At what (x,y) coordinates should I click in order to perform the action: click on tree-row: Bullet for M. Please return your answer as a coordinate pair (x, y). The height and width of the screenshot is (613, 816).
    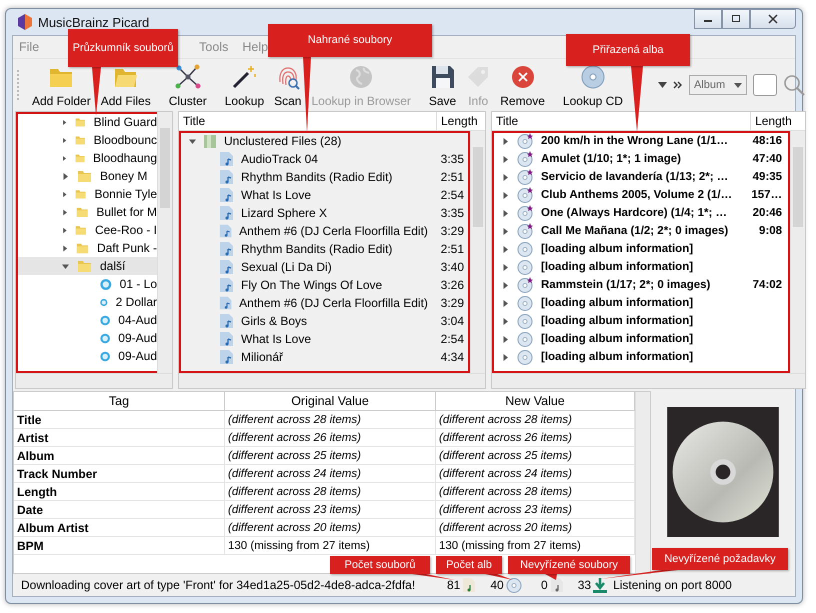
    Looking at the image, I should click on (86, 212).